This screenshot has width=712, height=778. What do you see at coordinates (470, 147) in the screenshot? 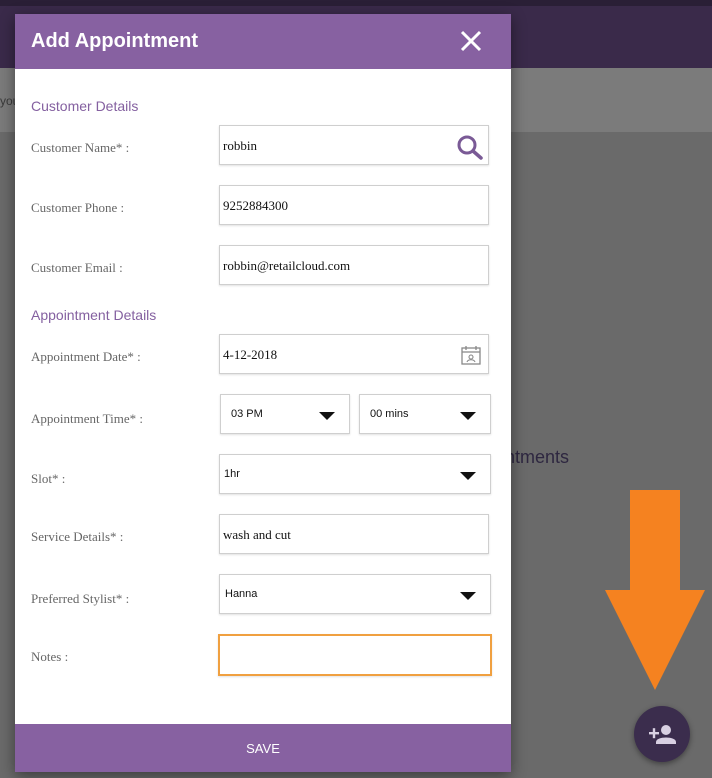
I see `search-icon` at bounding box center [470, 147].